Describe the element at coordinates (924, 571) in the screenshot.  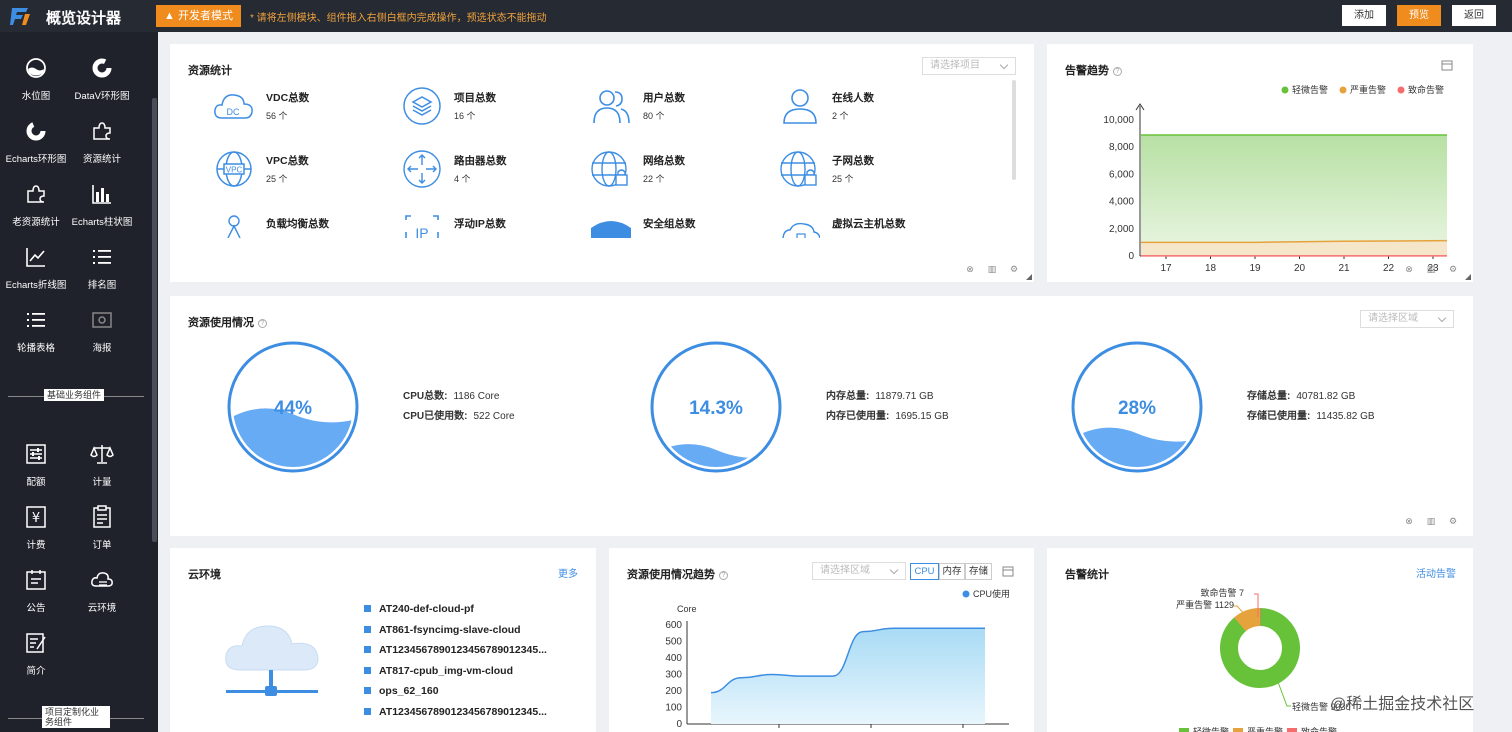
I see `tab-cpu: CPU` at that location.